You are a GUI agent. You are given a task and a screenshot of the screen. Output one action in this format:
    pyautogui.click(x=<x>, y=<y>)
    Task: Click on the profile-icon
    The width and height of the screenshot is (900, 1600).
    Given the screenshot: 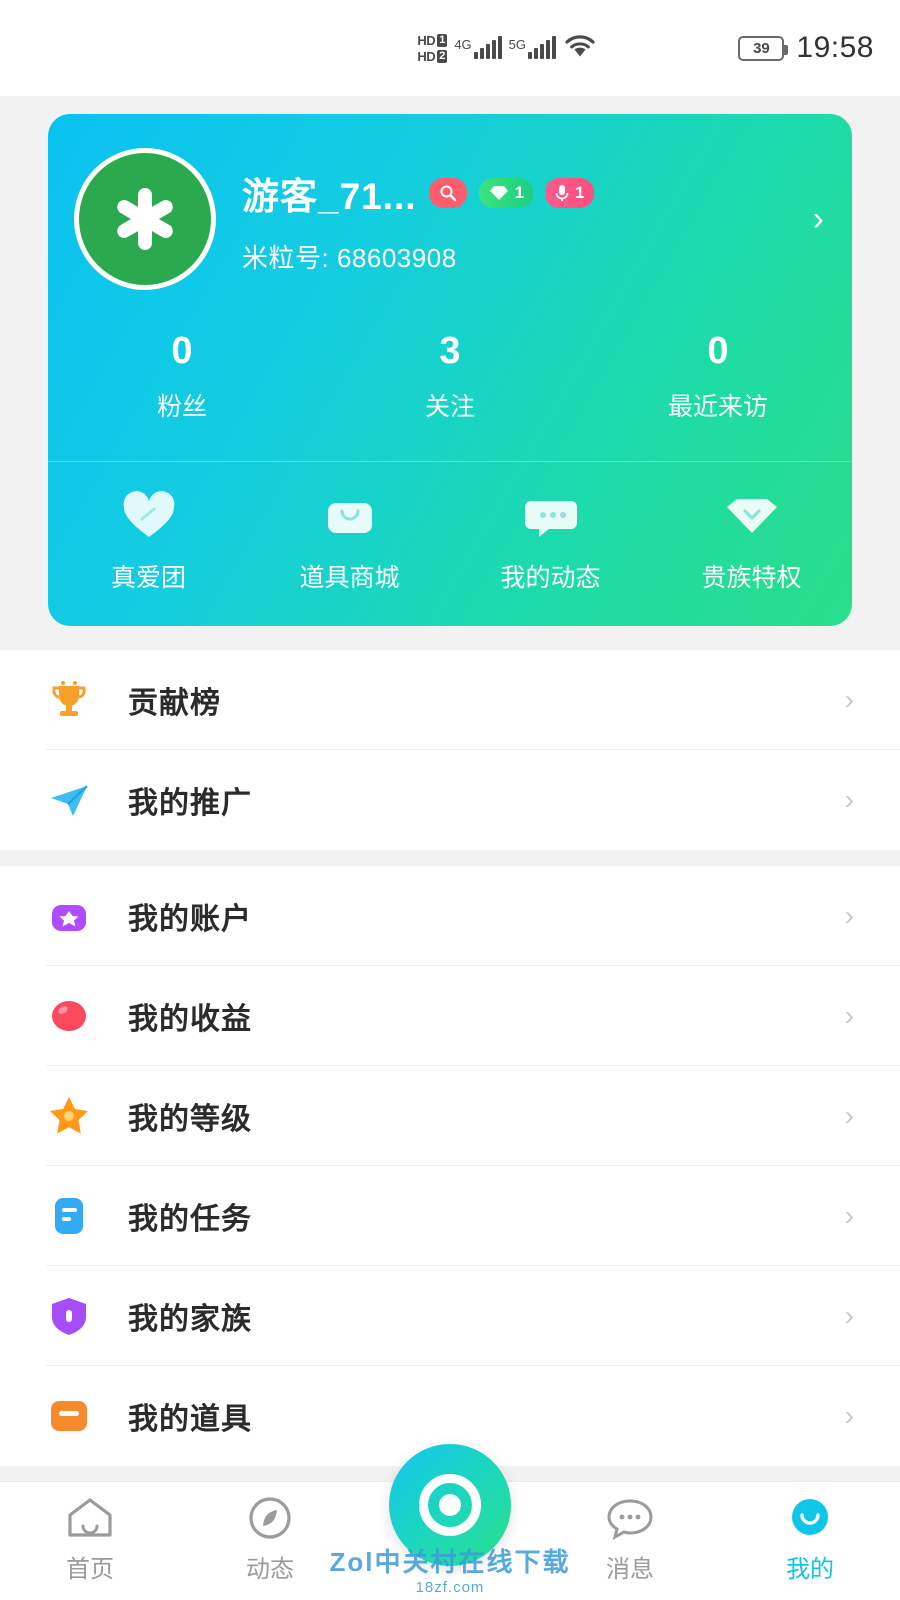 What is the action you would take?
    pyautogui.click(x=810, y=1518)
    